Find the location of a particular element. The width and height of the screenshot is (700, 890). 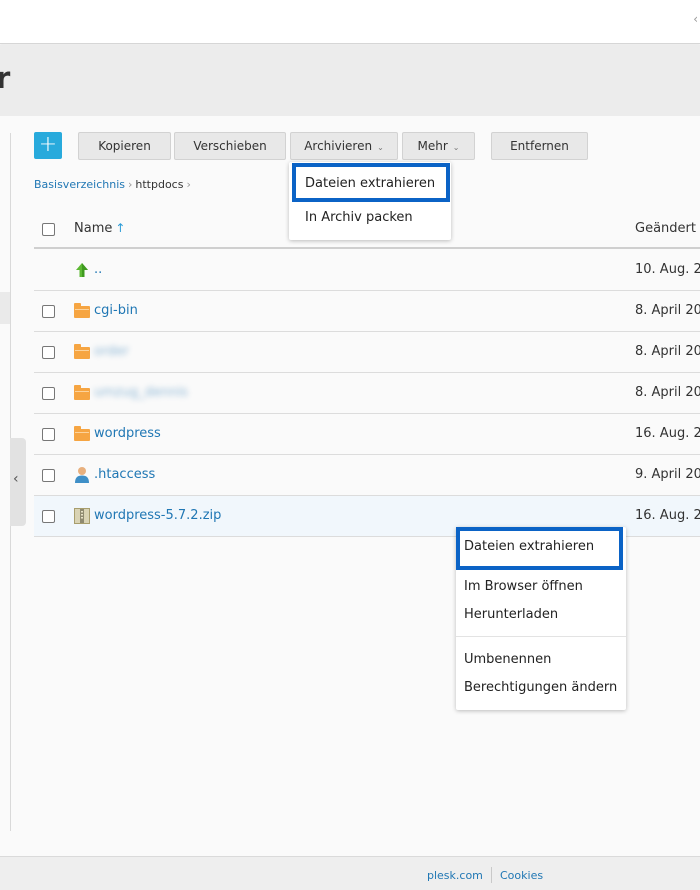

archive-button: Archivieren ⌄ is located at coordinates (344, 146).